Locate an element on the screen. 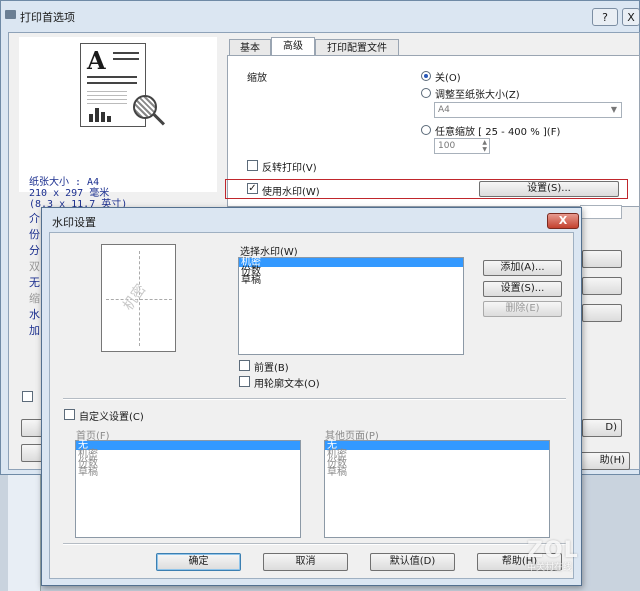 The image size is (640, 591). zol-logo: ZOL 中关村在线 is located at coordinates (562, 555).